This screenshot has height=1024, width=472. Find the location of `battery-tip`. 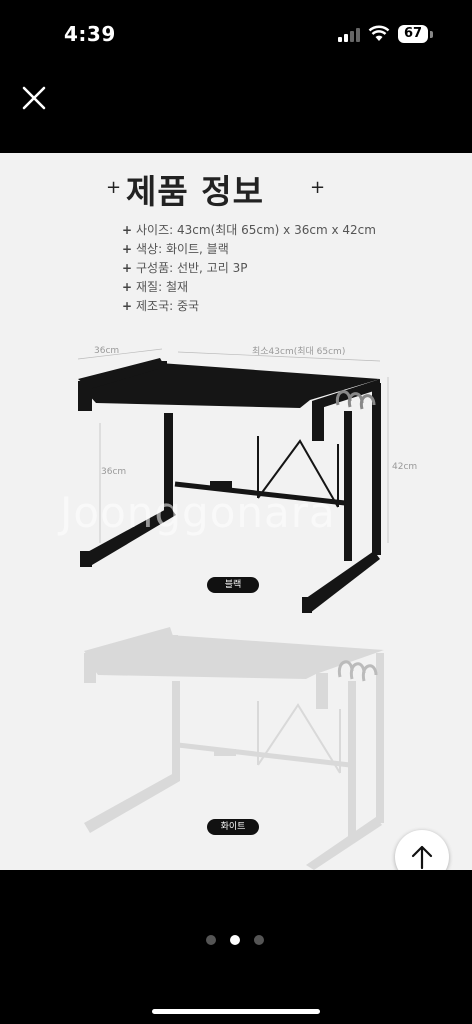

battery-tip is located at coordinates (431, 34).